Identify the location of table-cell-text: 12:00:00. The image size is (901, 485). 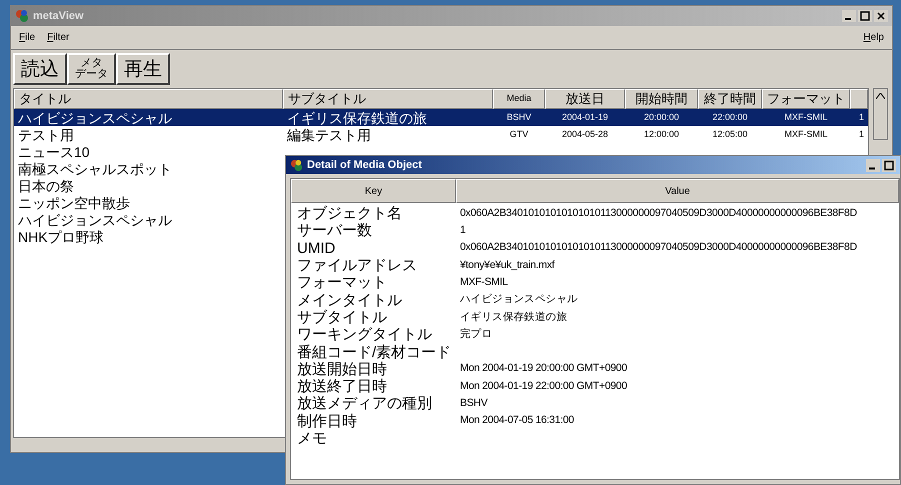
(661, 134).